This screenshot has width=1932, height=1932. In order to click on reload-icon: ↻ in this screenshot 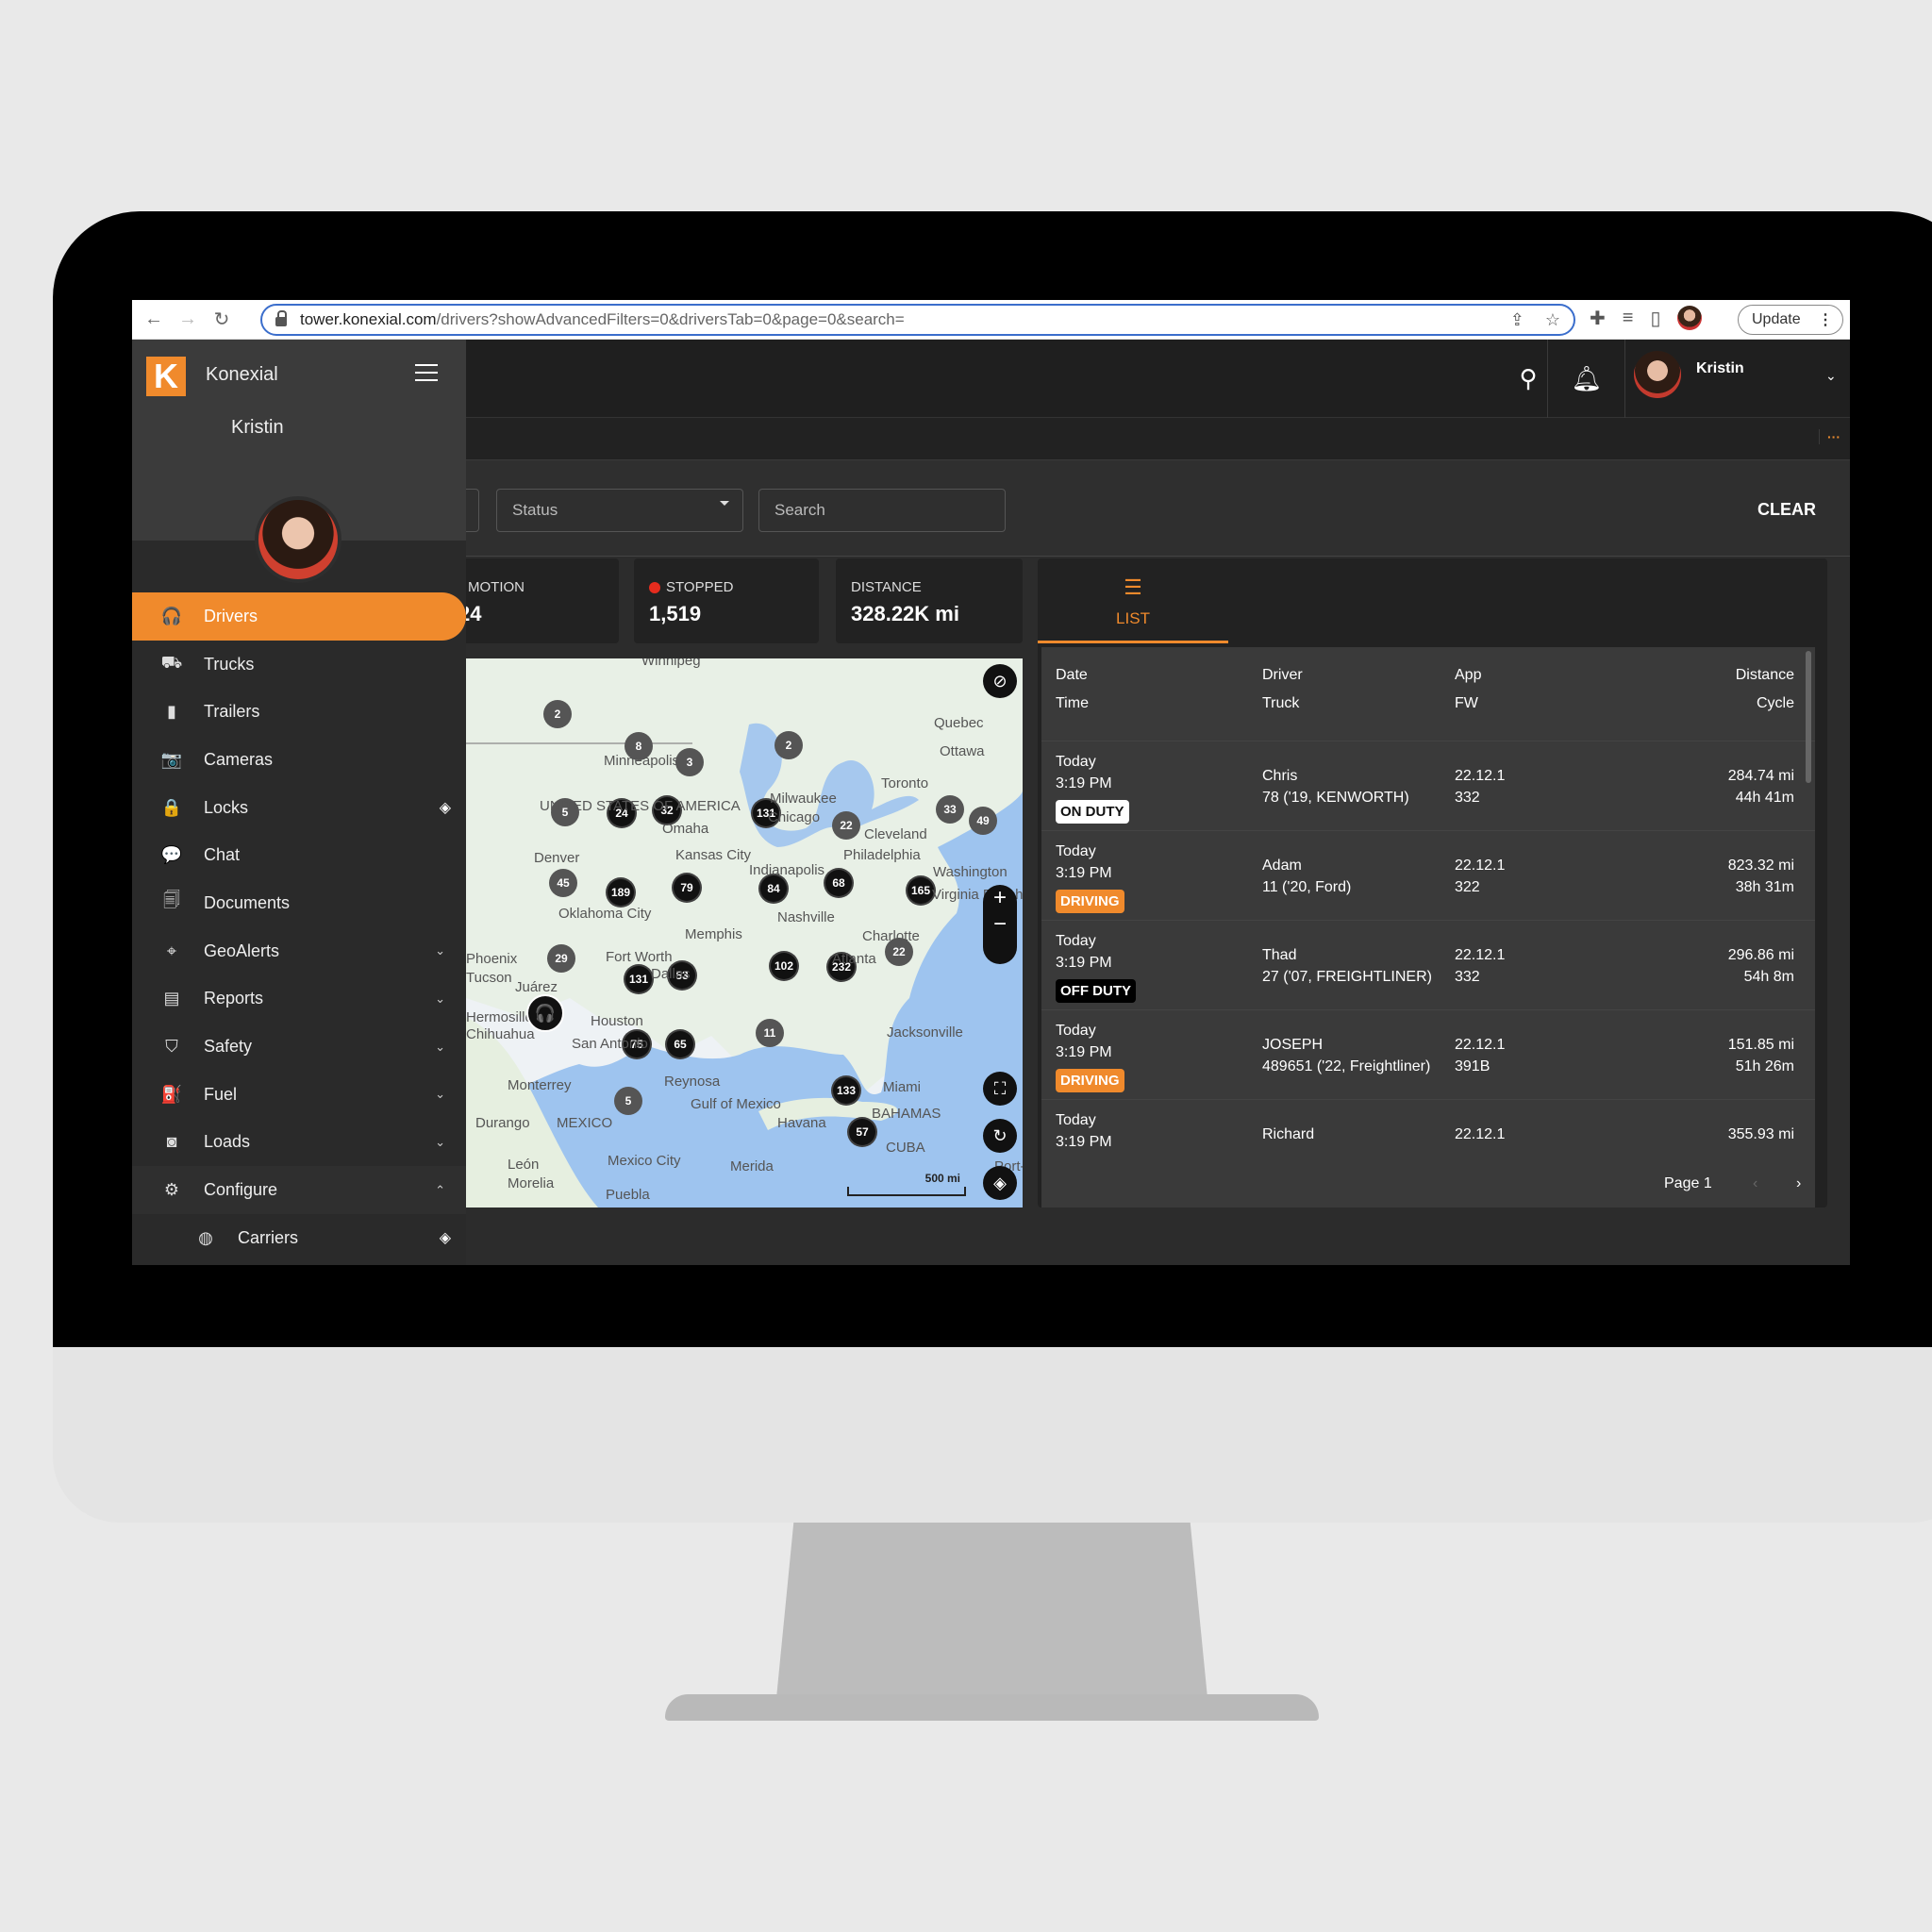, I will do `click(221, 320)`.